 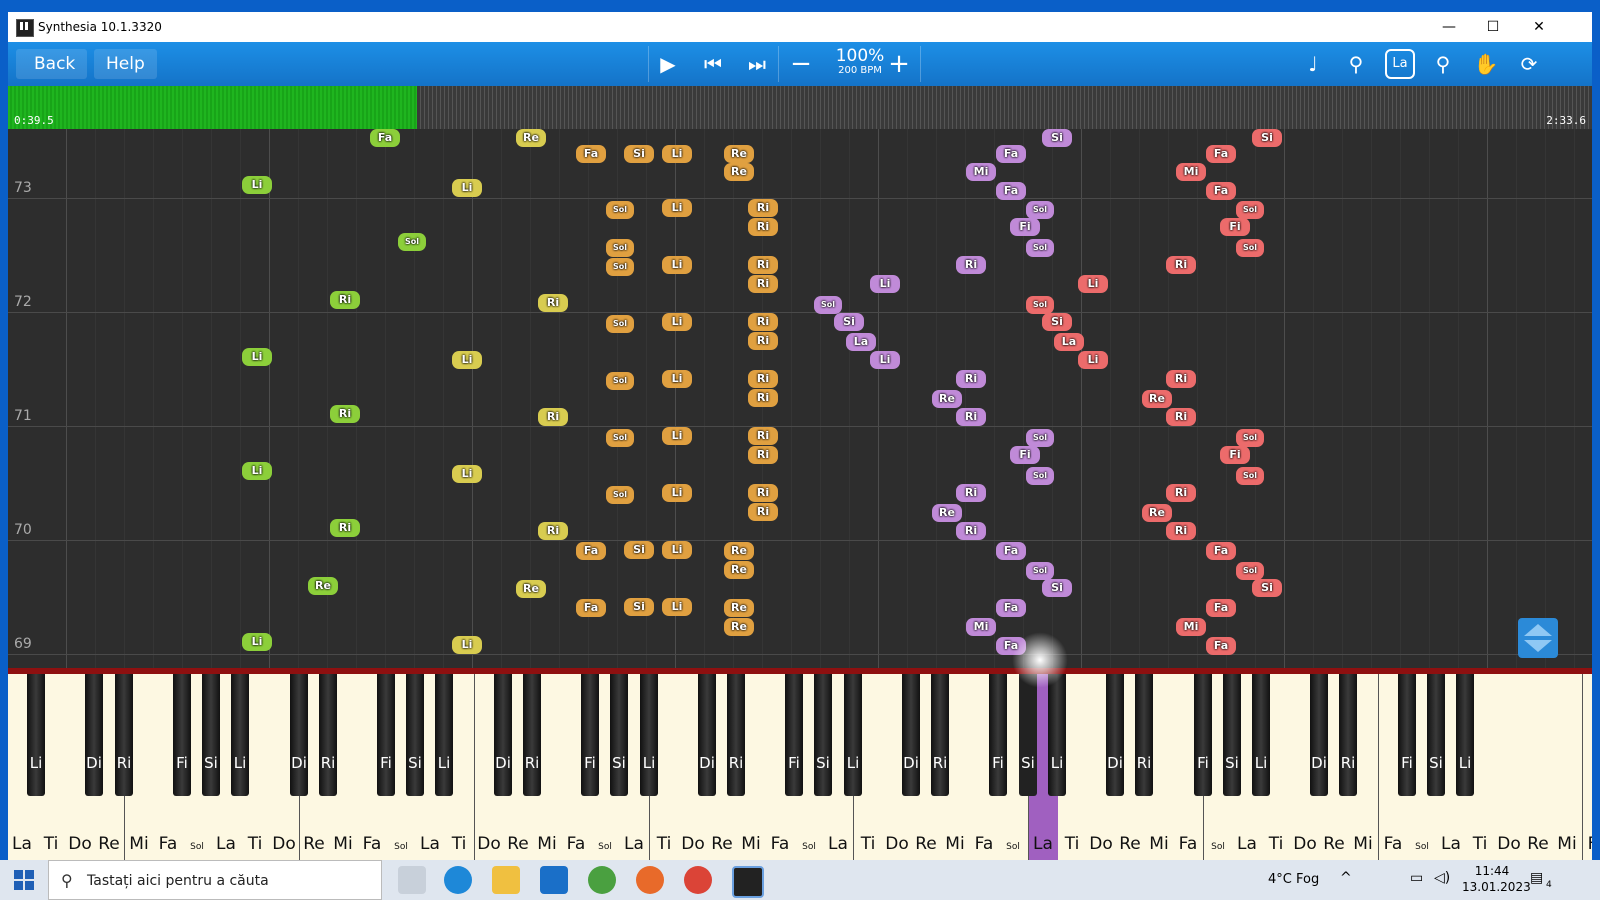 I want to click on minimize-button: —, so click(x=1449, y=27).